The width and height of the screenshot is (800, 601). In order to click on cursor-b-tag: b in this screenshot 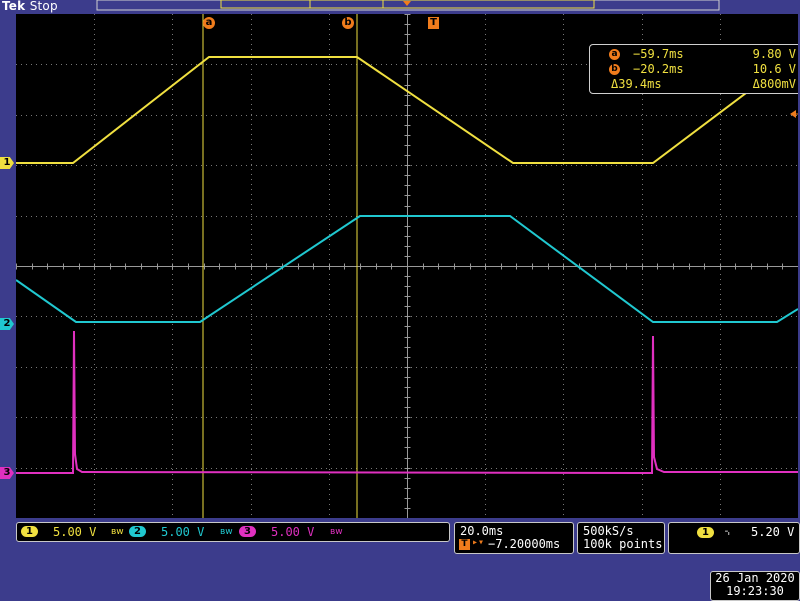, I will do `click(614, 69)`.